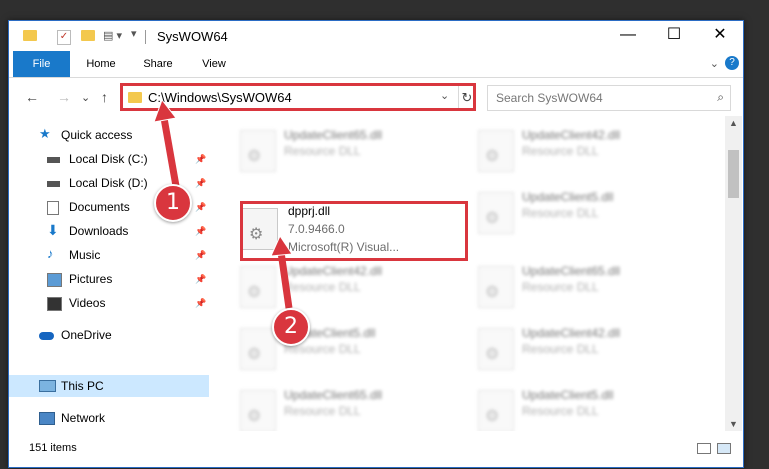 The image size is (769, 469). What do you see at coordinates (223, 203) in the screenshot?
I see `callout-arrows` at bounding box center [223, 203].